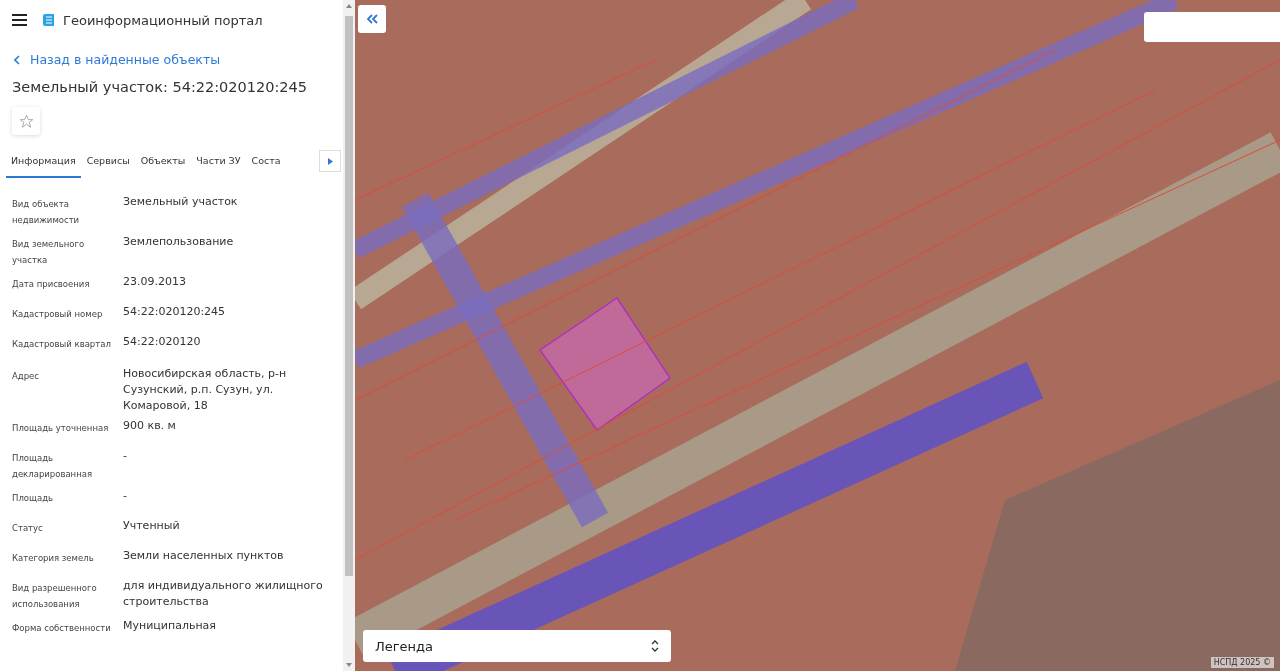 The width and height of the screenshot is (1280, 671). Describe the element at coordinates (349, 6) in the screenshot. I see `scroll-up-icon` at that location.